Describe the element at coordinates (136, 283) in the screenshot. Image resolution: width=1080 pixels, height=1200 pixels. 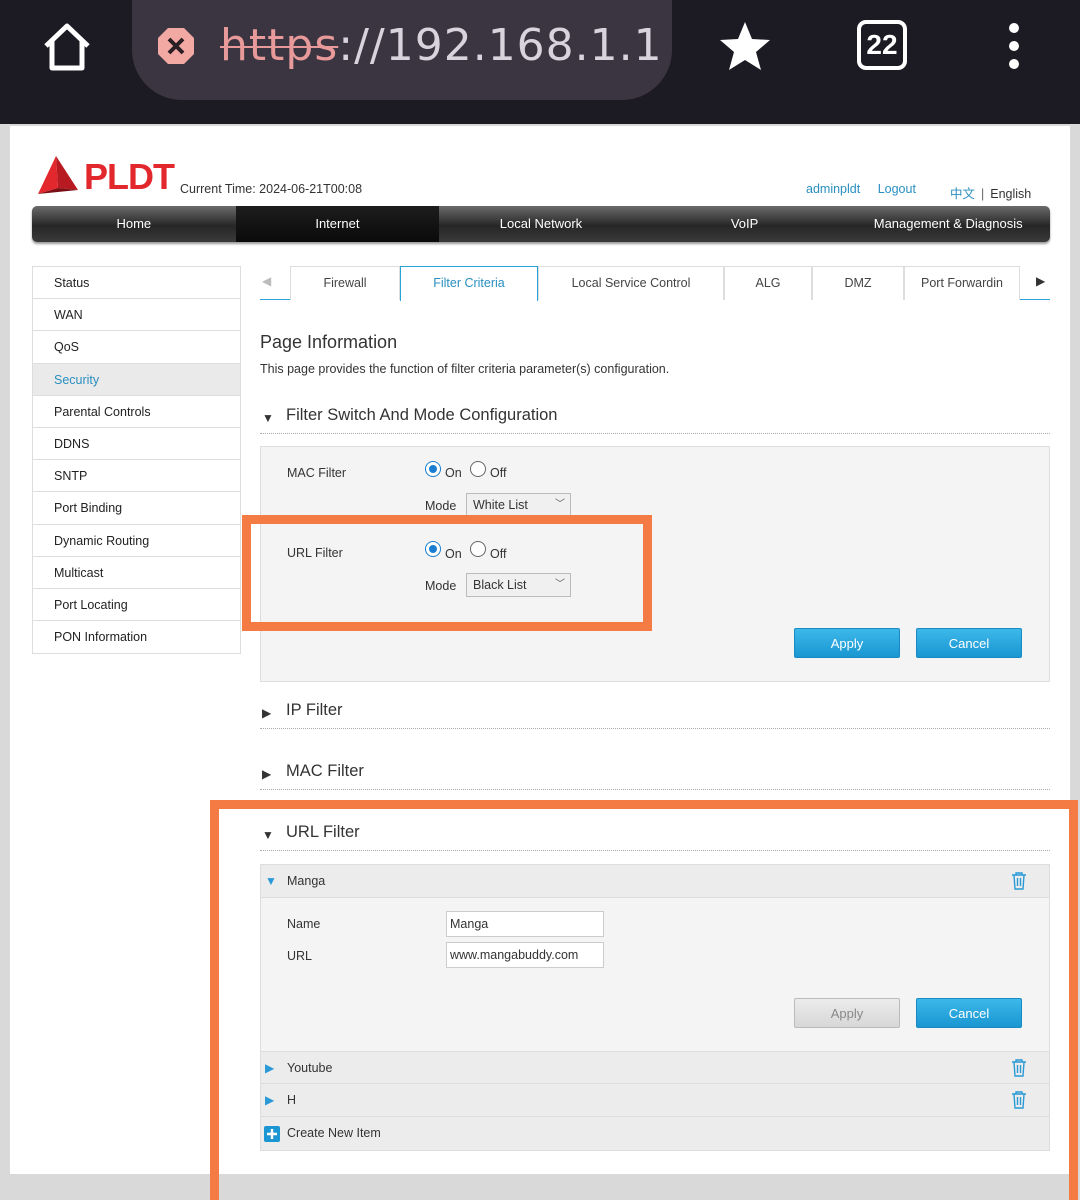
I see `sidebar-item-status: Status` at that location.